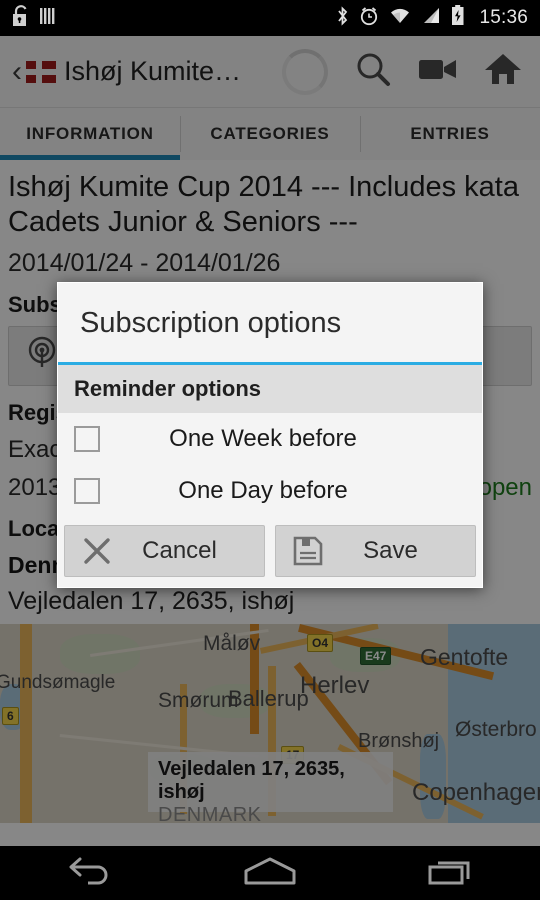  I want to click on one-day-before-label: One Day before, so click(263, 490).